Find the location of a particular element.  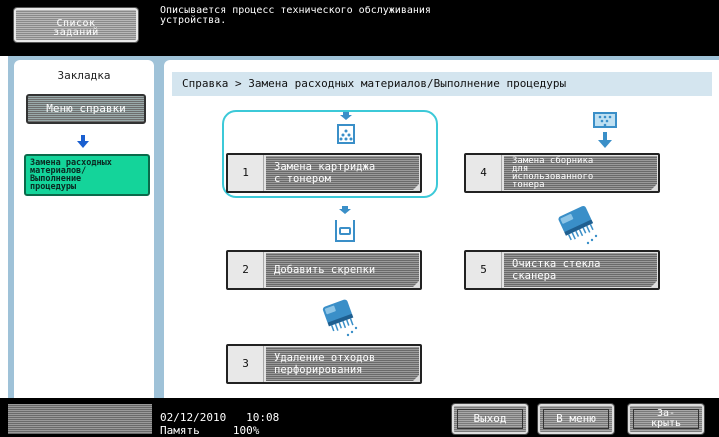

item-5-label: Очистка стекла сканера is located at coordinates (580, 270).